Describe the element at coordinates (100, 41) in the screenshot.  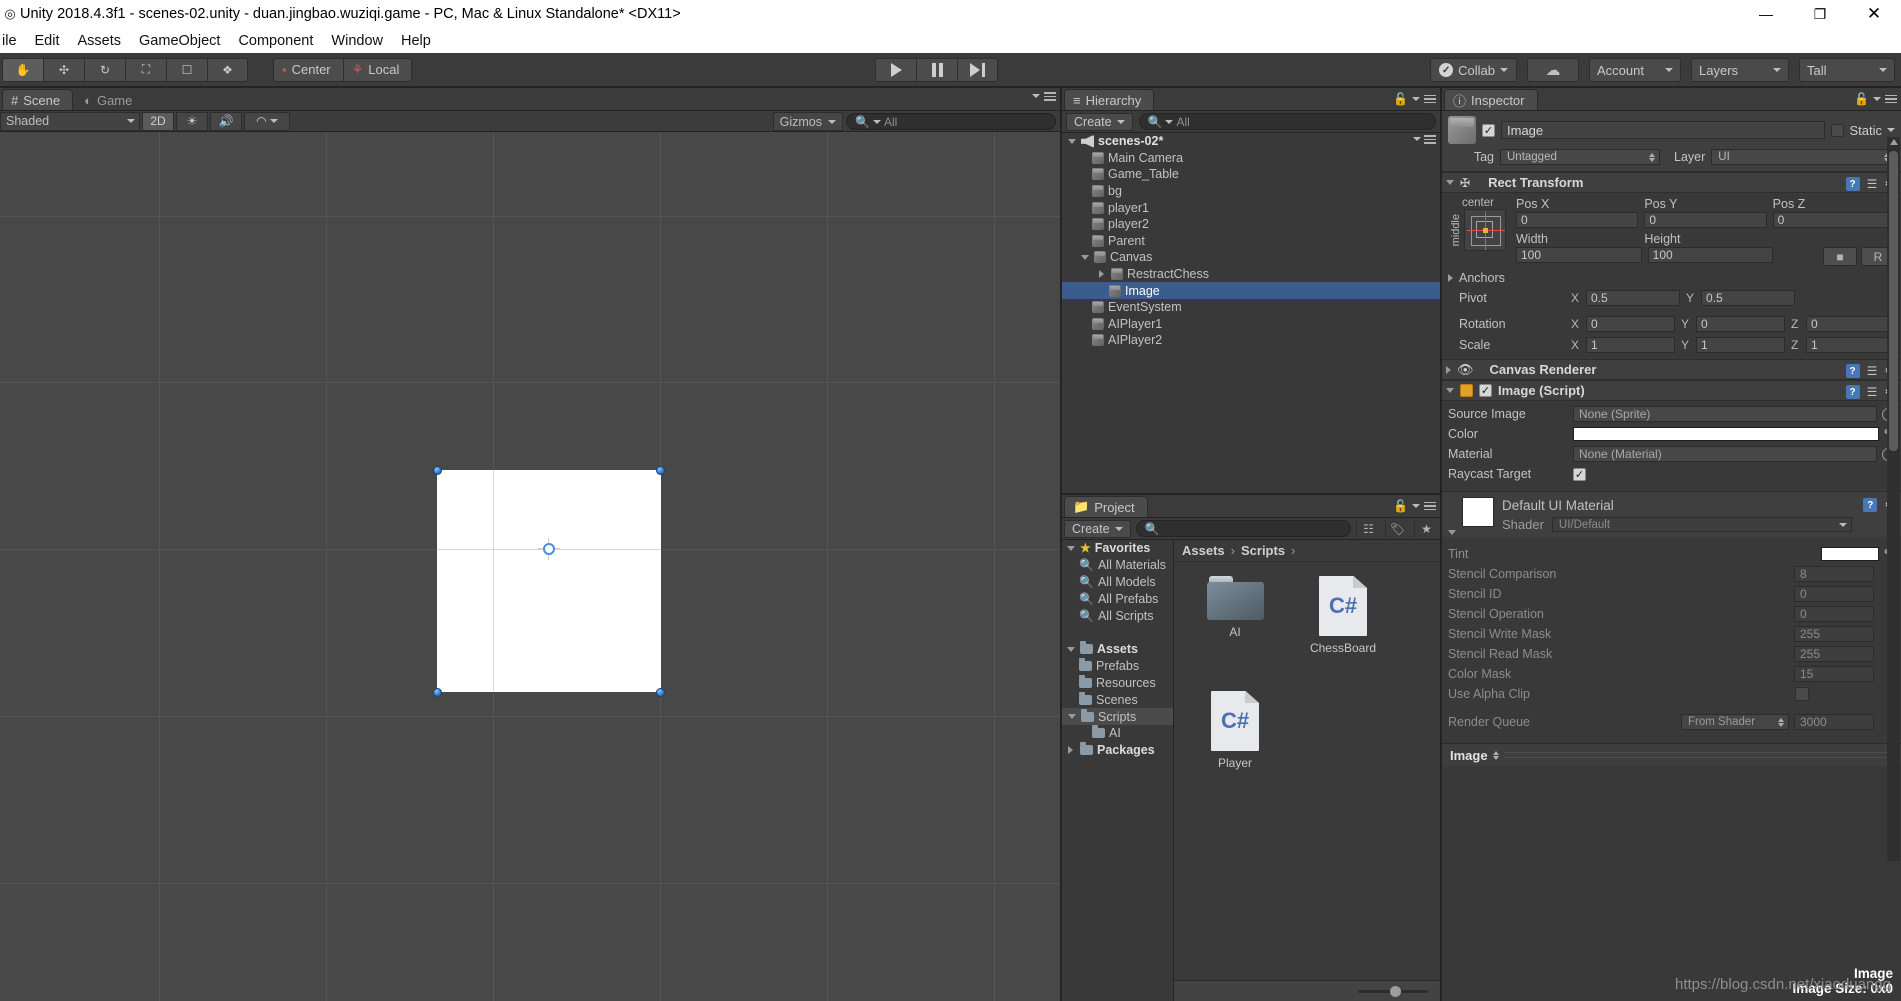
I see `menu-assets: Assets` at that location.